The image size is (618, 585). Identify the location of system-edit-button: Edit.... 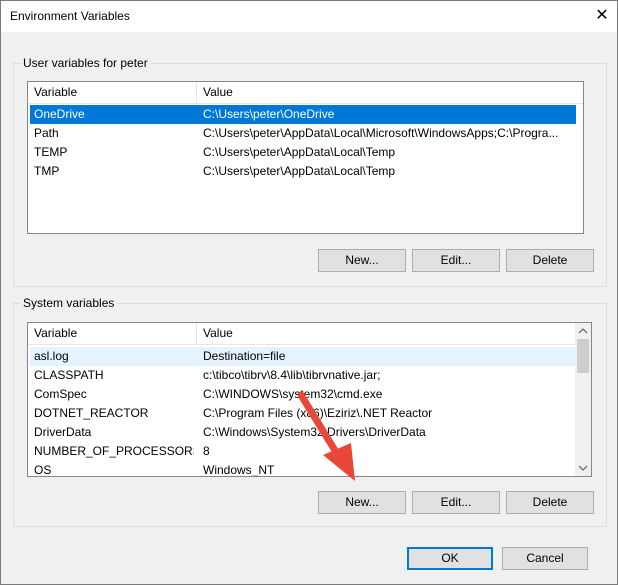
(456, 502).